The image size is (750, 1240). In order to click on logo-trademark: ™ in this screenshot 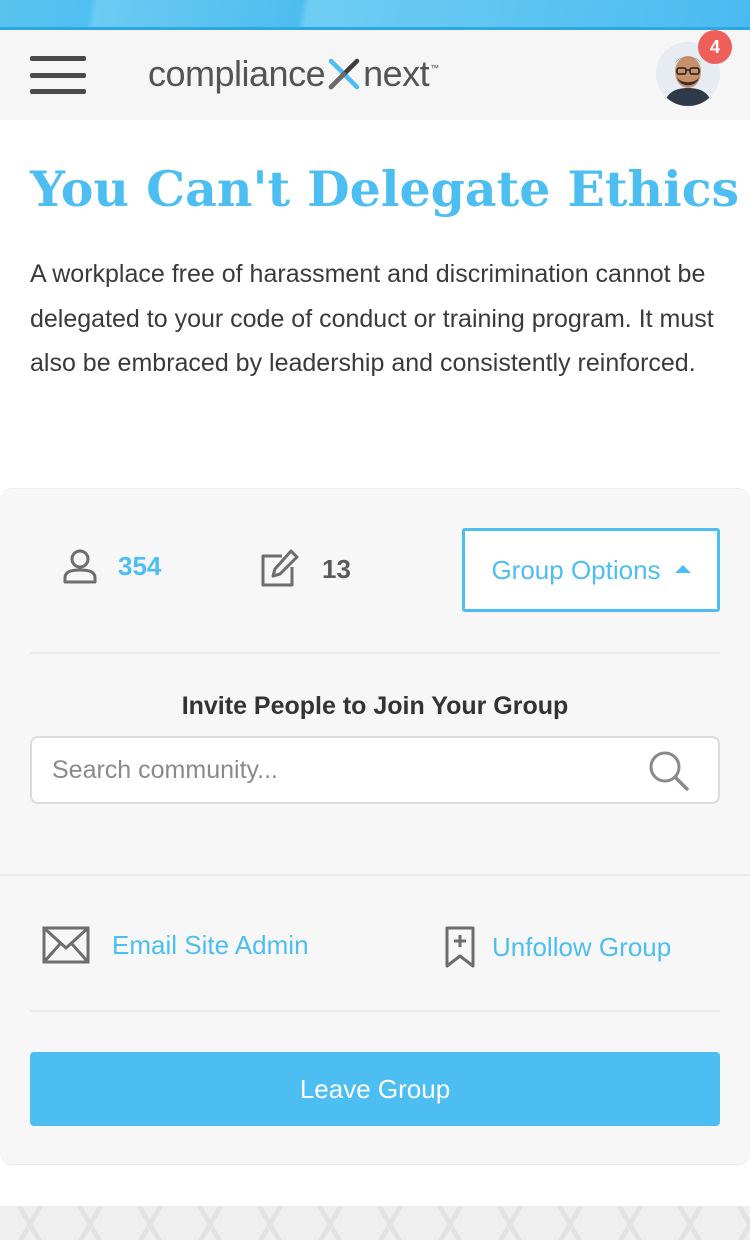, I will do `click(434, 68)`.